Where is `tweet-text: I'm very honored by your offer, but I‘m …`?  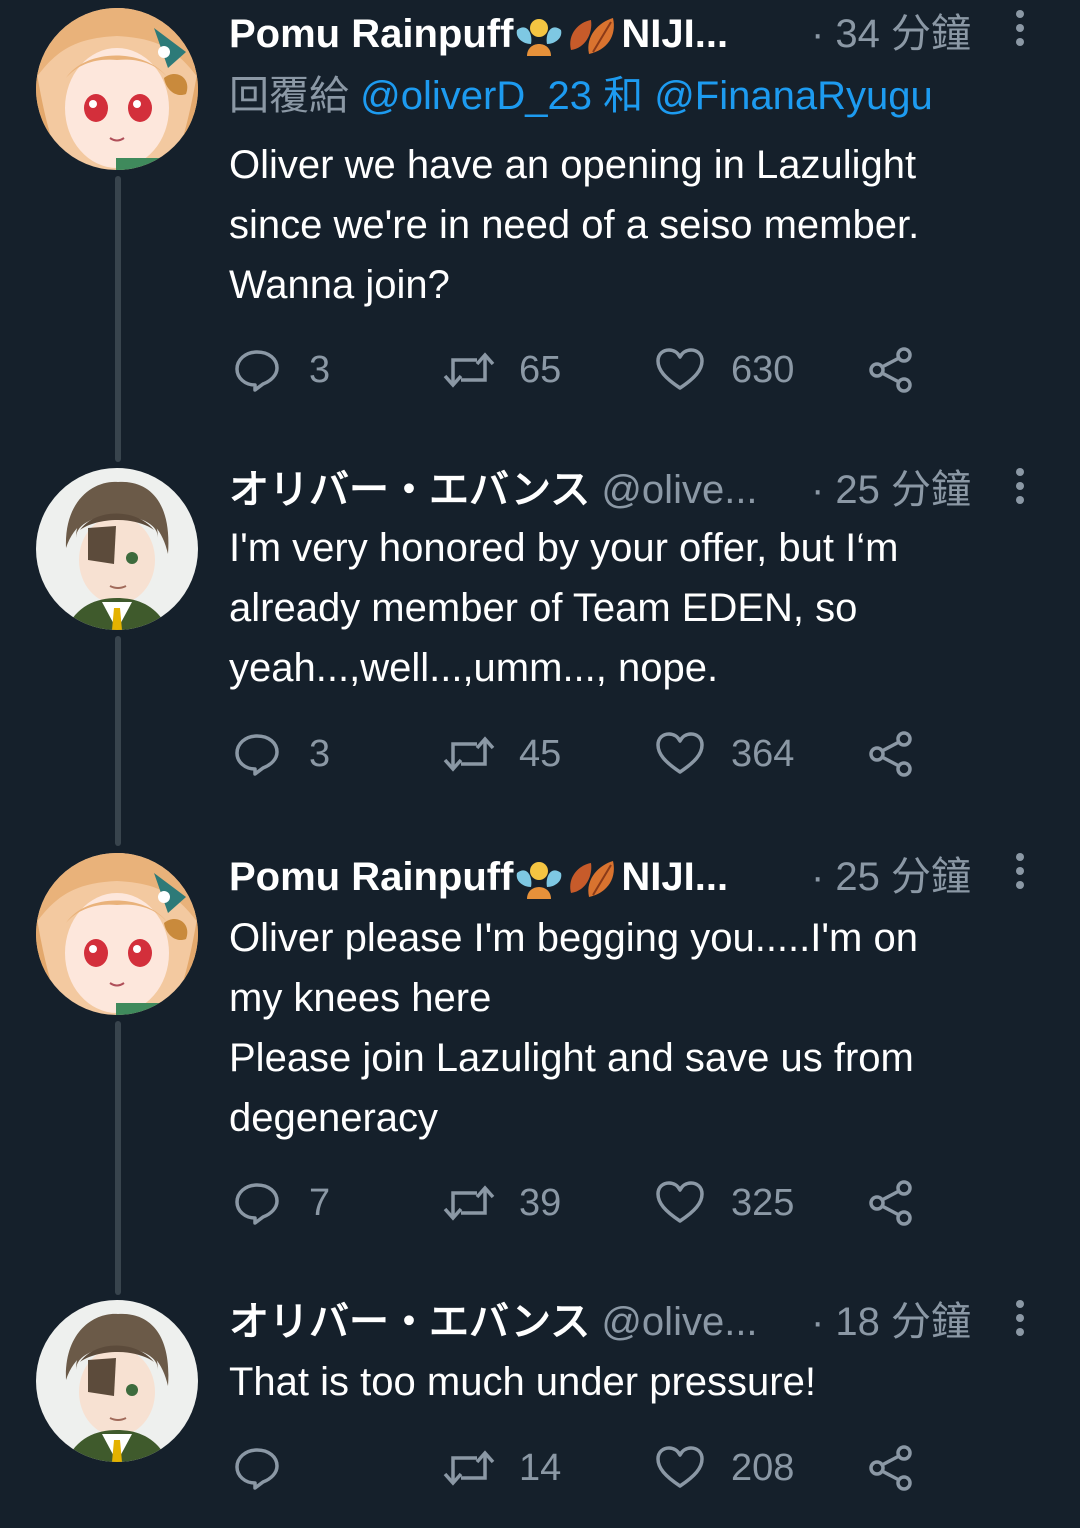 tweet-text: I'm very honored by your offer, but I‘m … is located at coordinates (624, 608).